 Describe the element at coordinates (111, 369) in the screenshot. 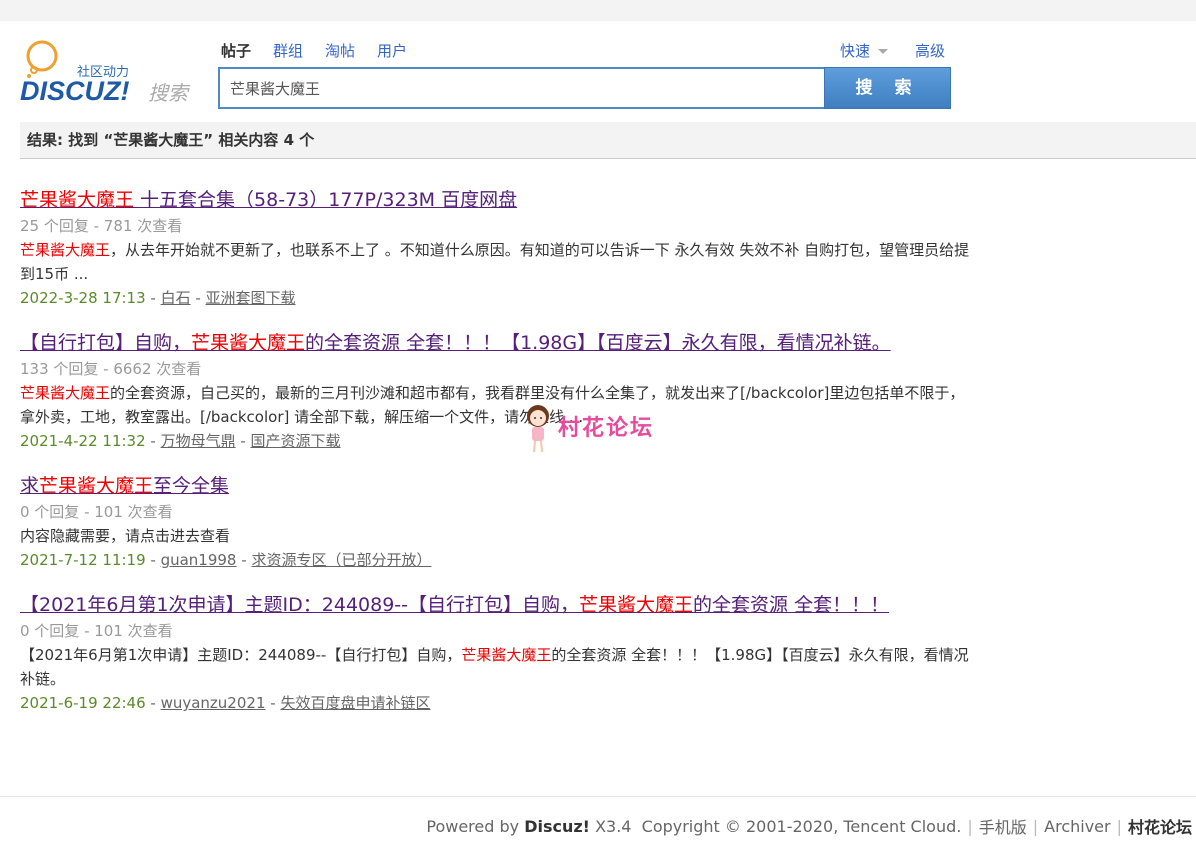

I see `result-stats: 133 个回复 - 6662 次查看` at that location.